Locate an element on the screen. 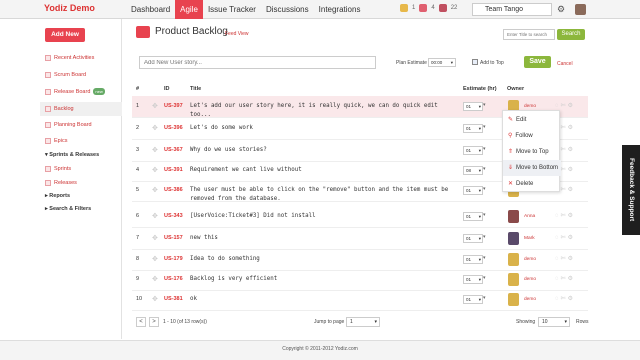 Image resolution: width=640 pixels, height=360 pixels. story-id-link: US-343 is located at coordinates (173, 216).